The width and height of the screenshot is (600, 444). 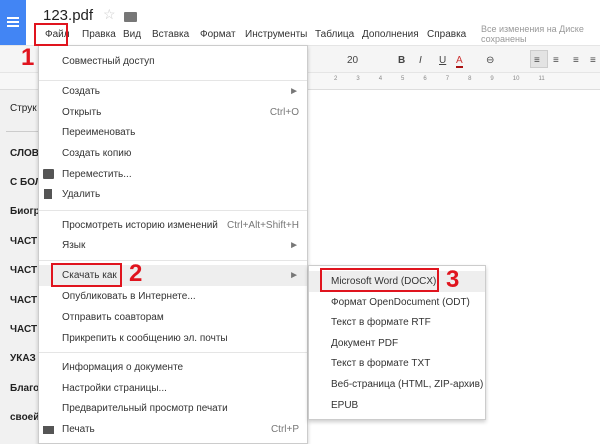 What do you see at coordinates (26, 182) in the screenshot?
I see `outline-item: С БОЛ` at bounding box center [26, 182].